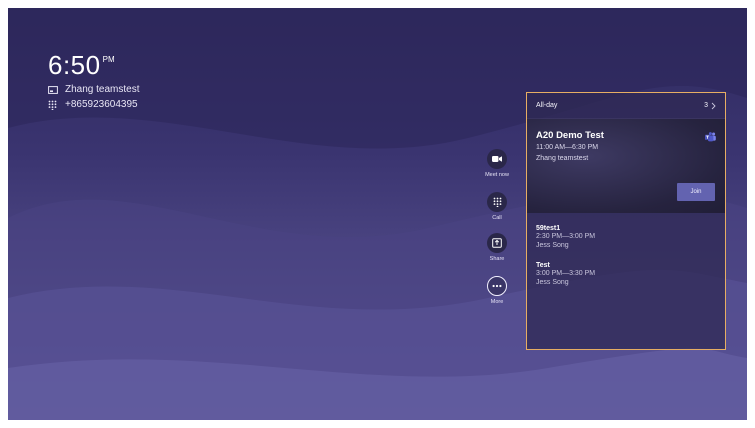 This screenshot has height=428, width=755. I want to click on share-button: Share, so click(497, 247).